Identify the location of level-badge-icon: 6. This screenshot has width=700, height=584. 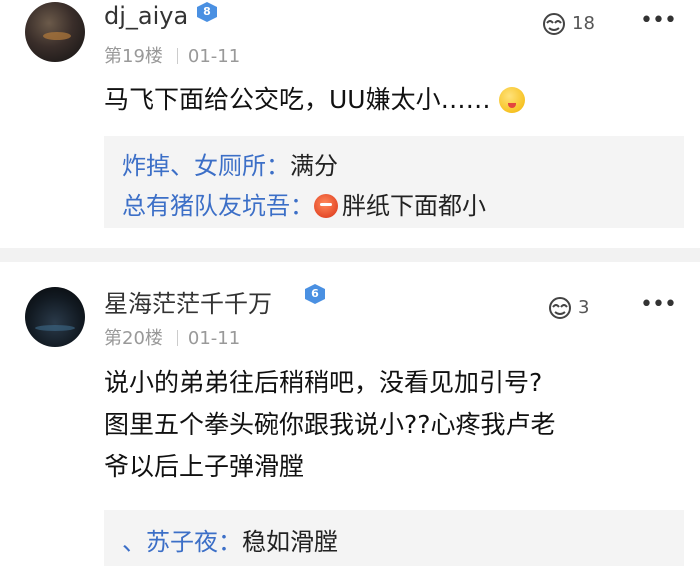
(315, 294).